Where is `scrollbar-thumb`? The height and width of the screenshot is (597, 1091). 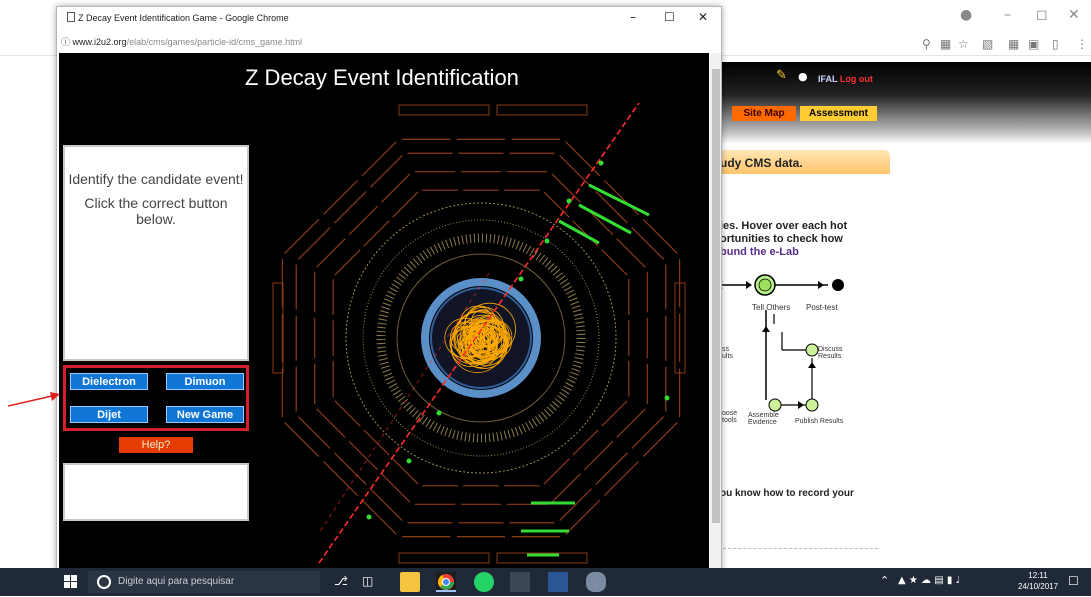 scrollbar-thumb is located at coordinates (716, 296).